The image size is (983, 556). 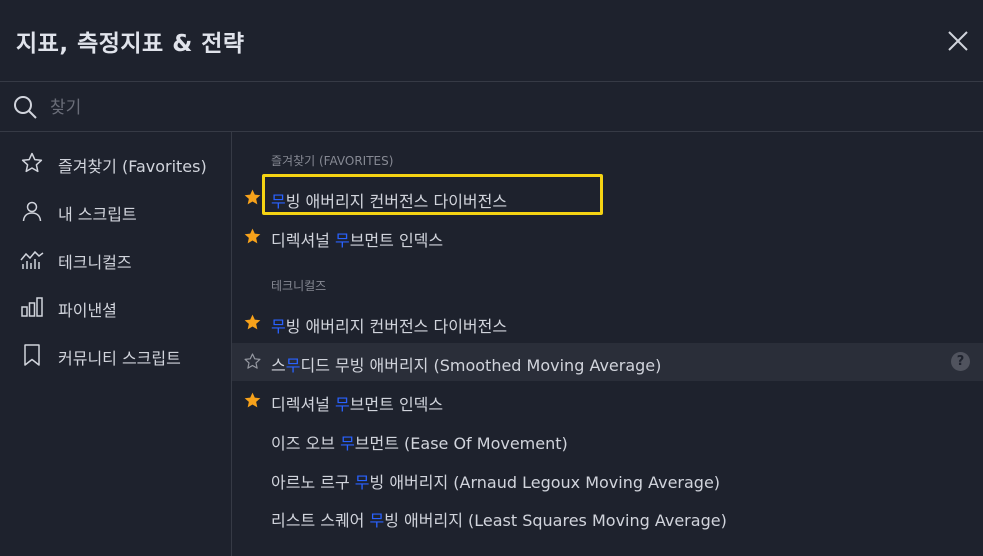 I want to click on sidebar-item-label: 테크니컬즈, so click(x=95, y=262).